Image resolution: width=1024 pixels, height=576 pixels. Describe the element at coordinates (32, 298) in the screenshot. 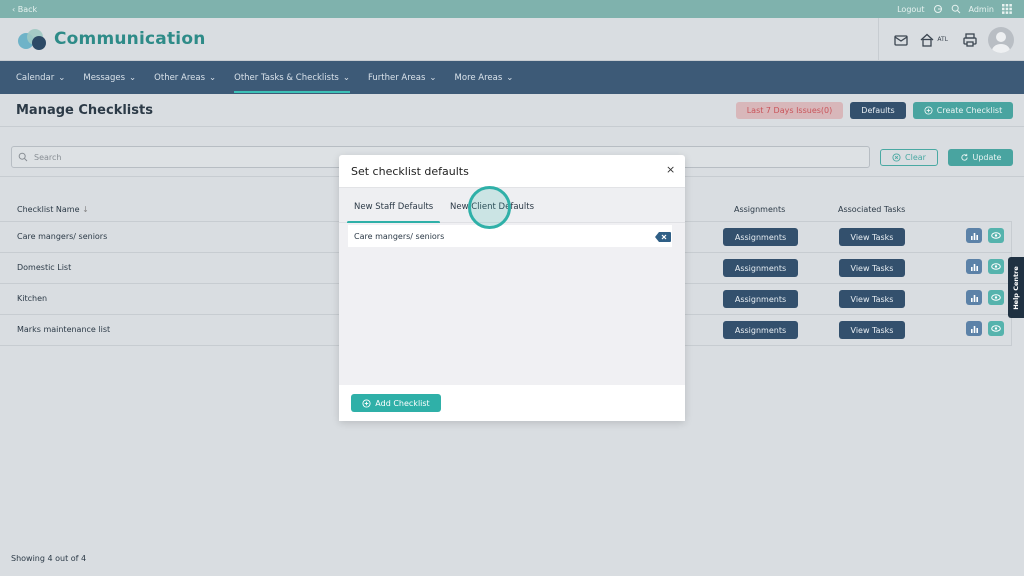

I see `checklist-name: Kitchen` at that location.